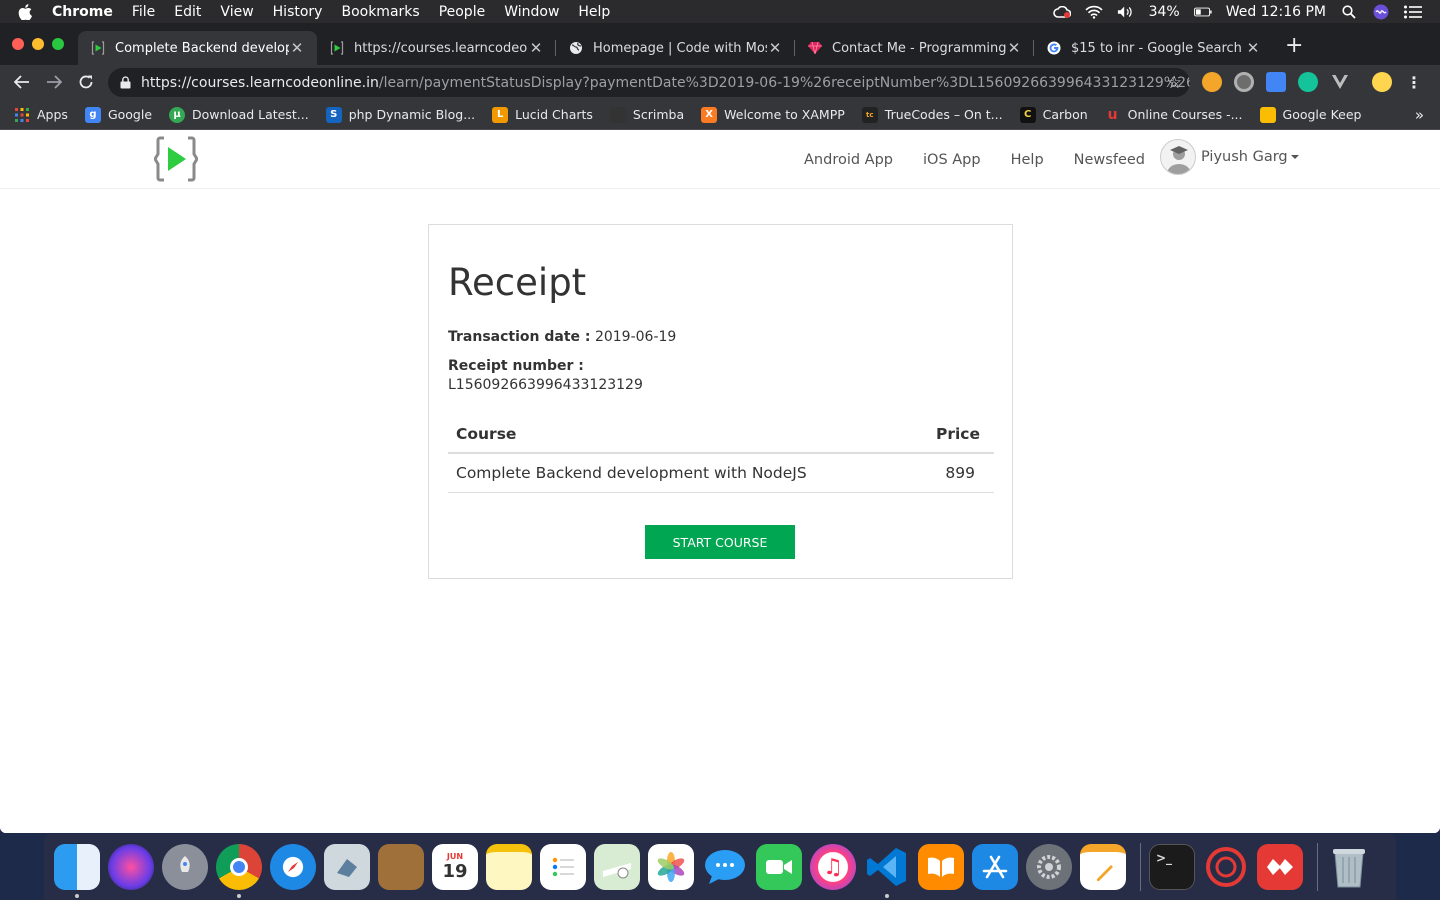 Image resolution: width=1440 pixels, height=900 pixels. I want to click on user-menu: Piyush Garg, so click(1229, 157).